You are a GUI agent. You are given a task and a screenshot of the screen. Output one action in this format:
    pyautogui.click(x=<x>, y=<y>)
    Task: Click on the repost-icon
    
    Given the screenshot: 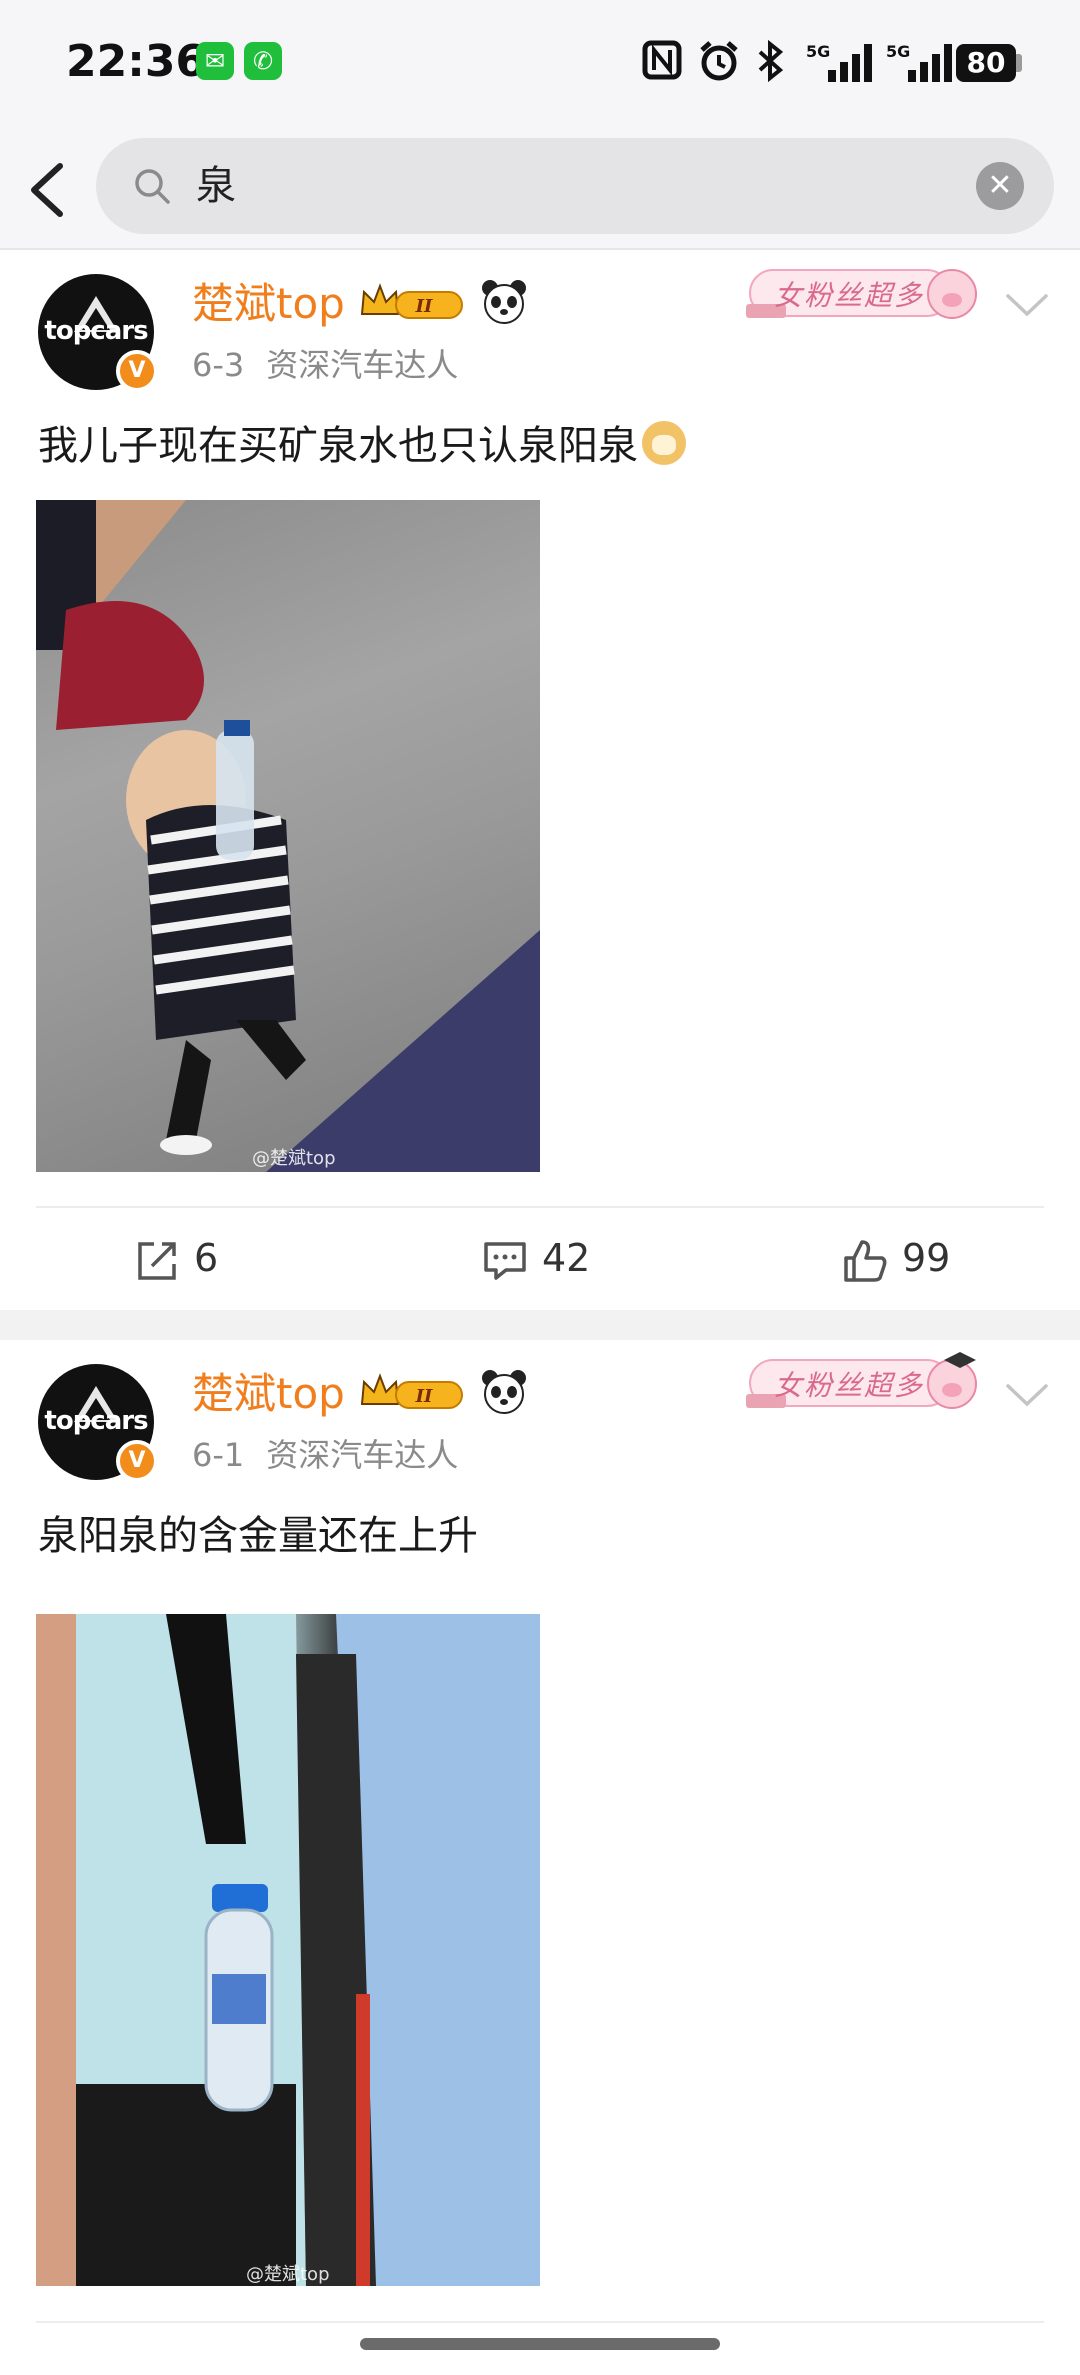 What is the action you would take?
    pyautogui.click(x=157, y=1261)
    